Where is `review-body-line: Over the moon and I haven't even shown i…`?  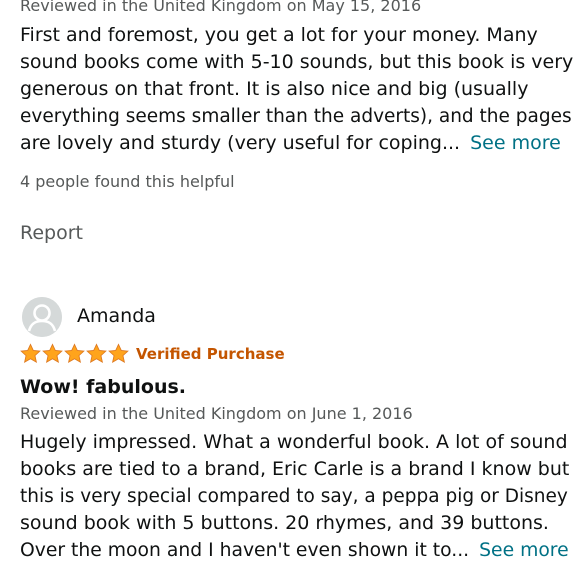 review-body-line: Over the moon and I haven't even shown i… is located at coordinates (245, 550).